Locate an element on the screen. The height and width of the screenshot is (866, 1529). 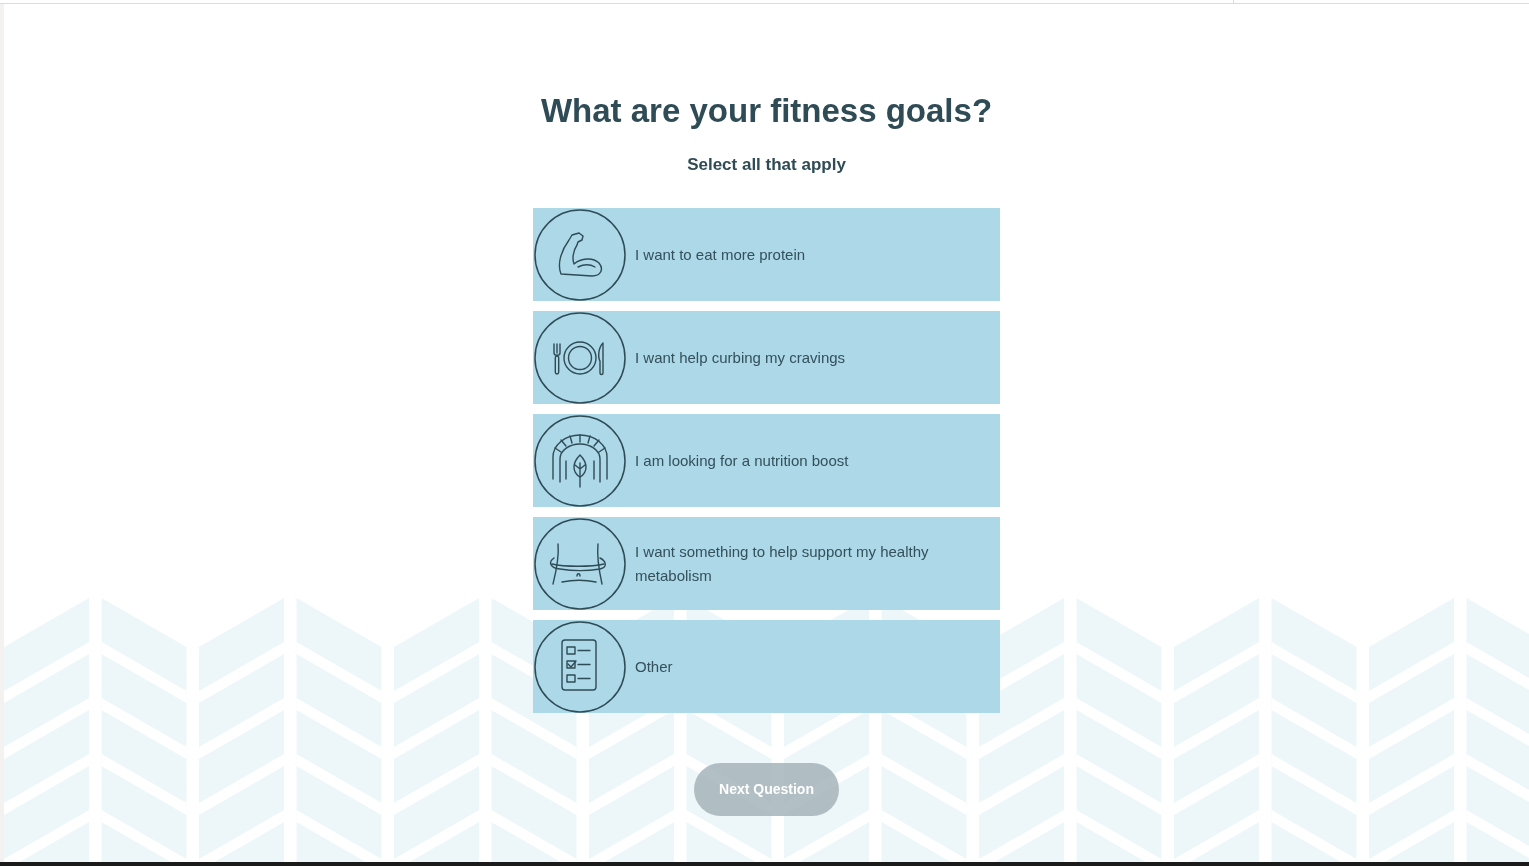
flexed-arm-icon is located at coordinates (580, 254).